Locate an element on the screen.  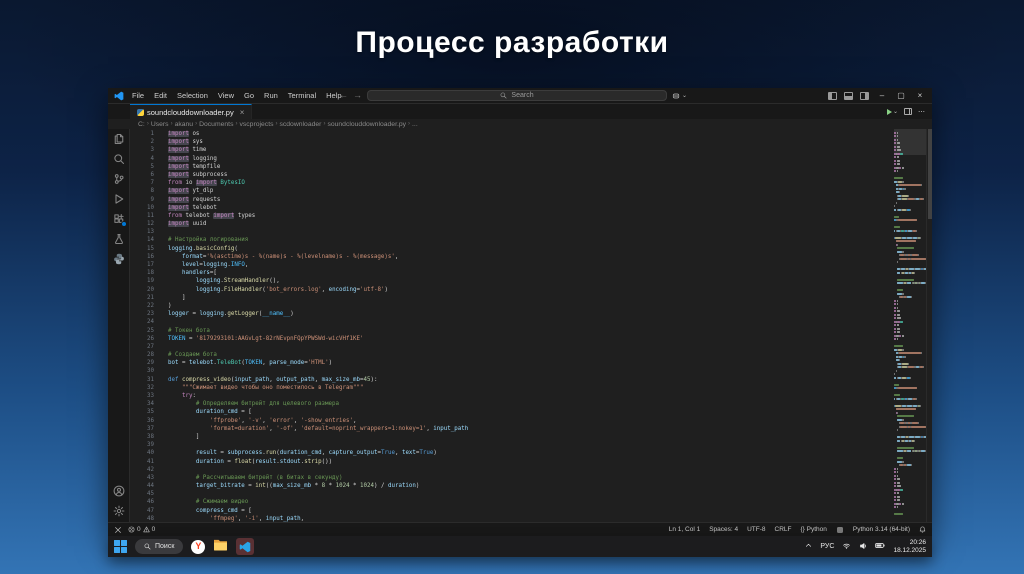
taskbar-clock: 20:26 18.12.2025 is located at coordinates (909, 547).